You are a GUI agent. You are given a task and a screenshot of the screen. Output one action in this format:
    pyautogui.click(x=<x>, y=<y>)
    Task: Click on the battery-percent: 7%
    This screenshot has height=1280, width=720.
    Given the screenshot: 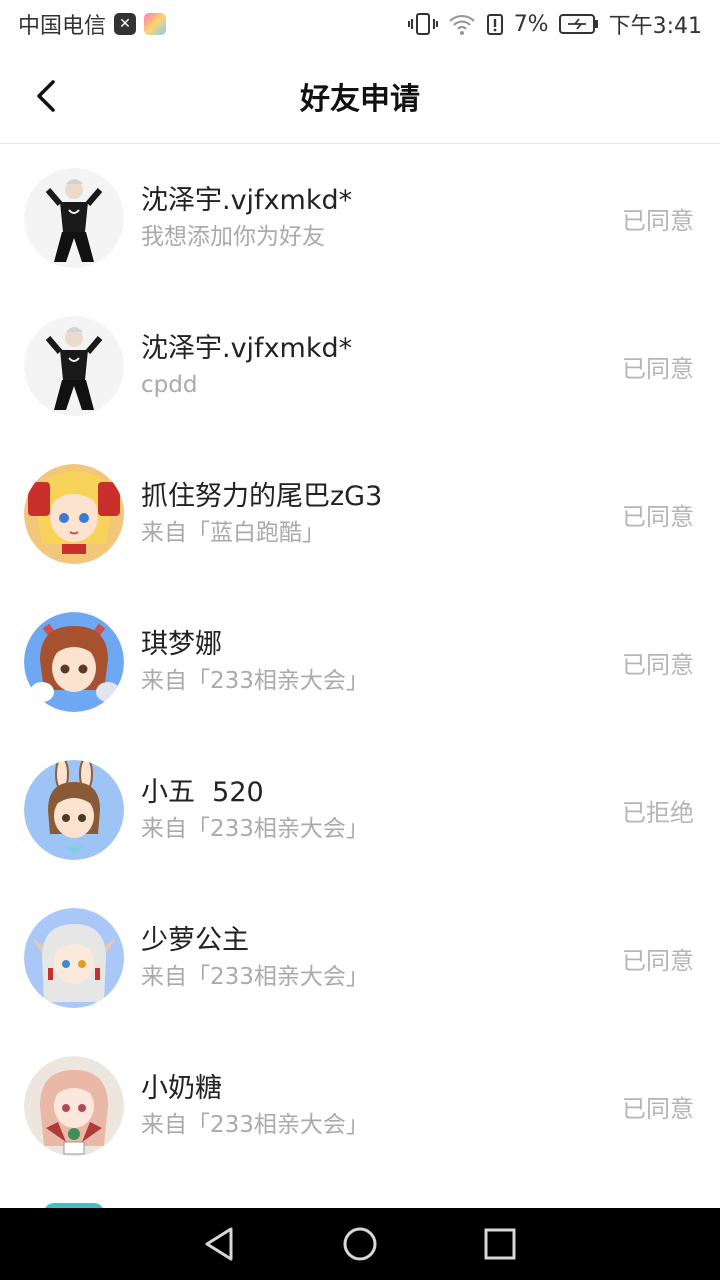 What is the action you would take?
    pyautogui.click(x=531, y=24)
    